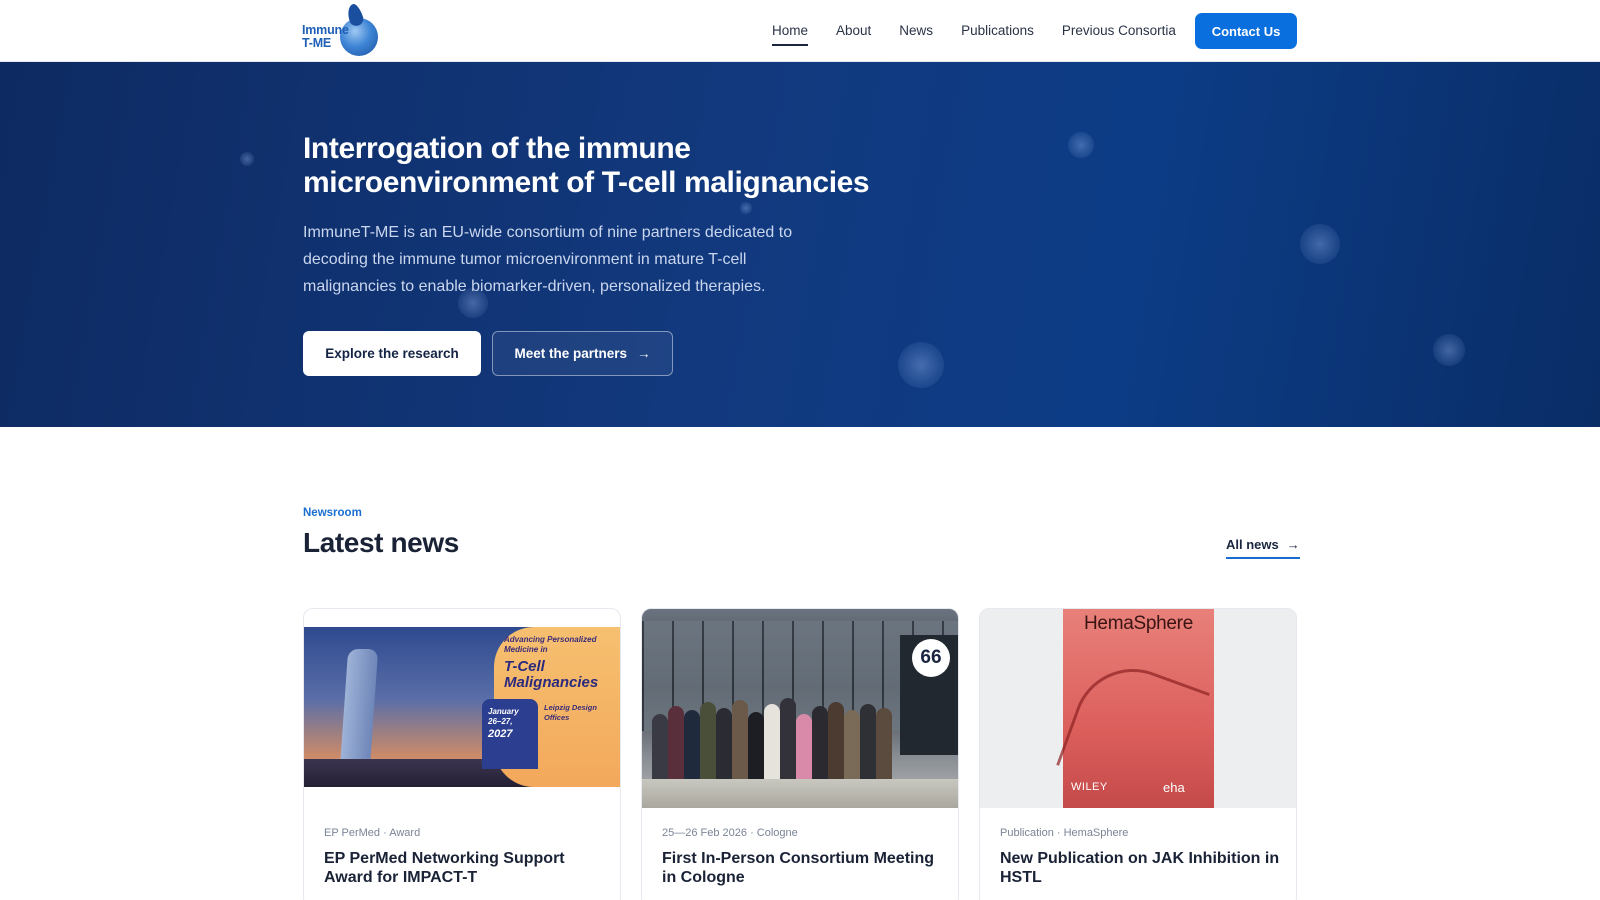 This screenshot has height=900, width=1600. I want to click on society-logo: eha, so click(1174, 787).